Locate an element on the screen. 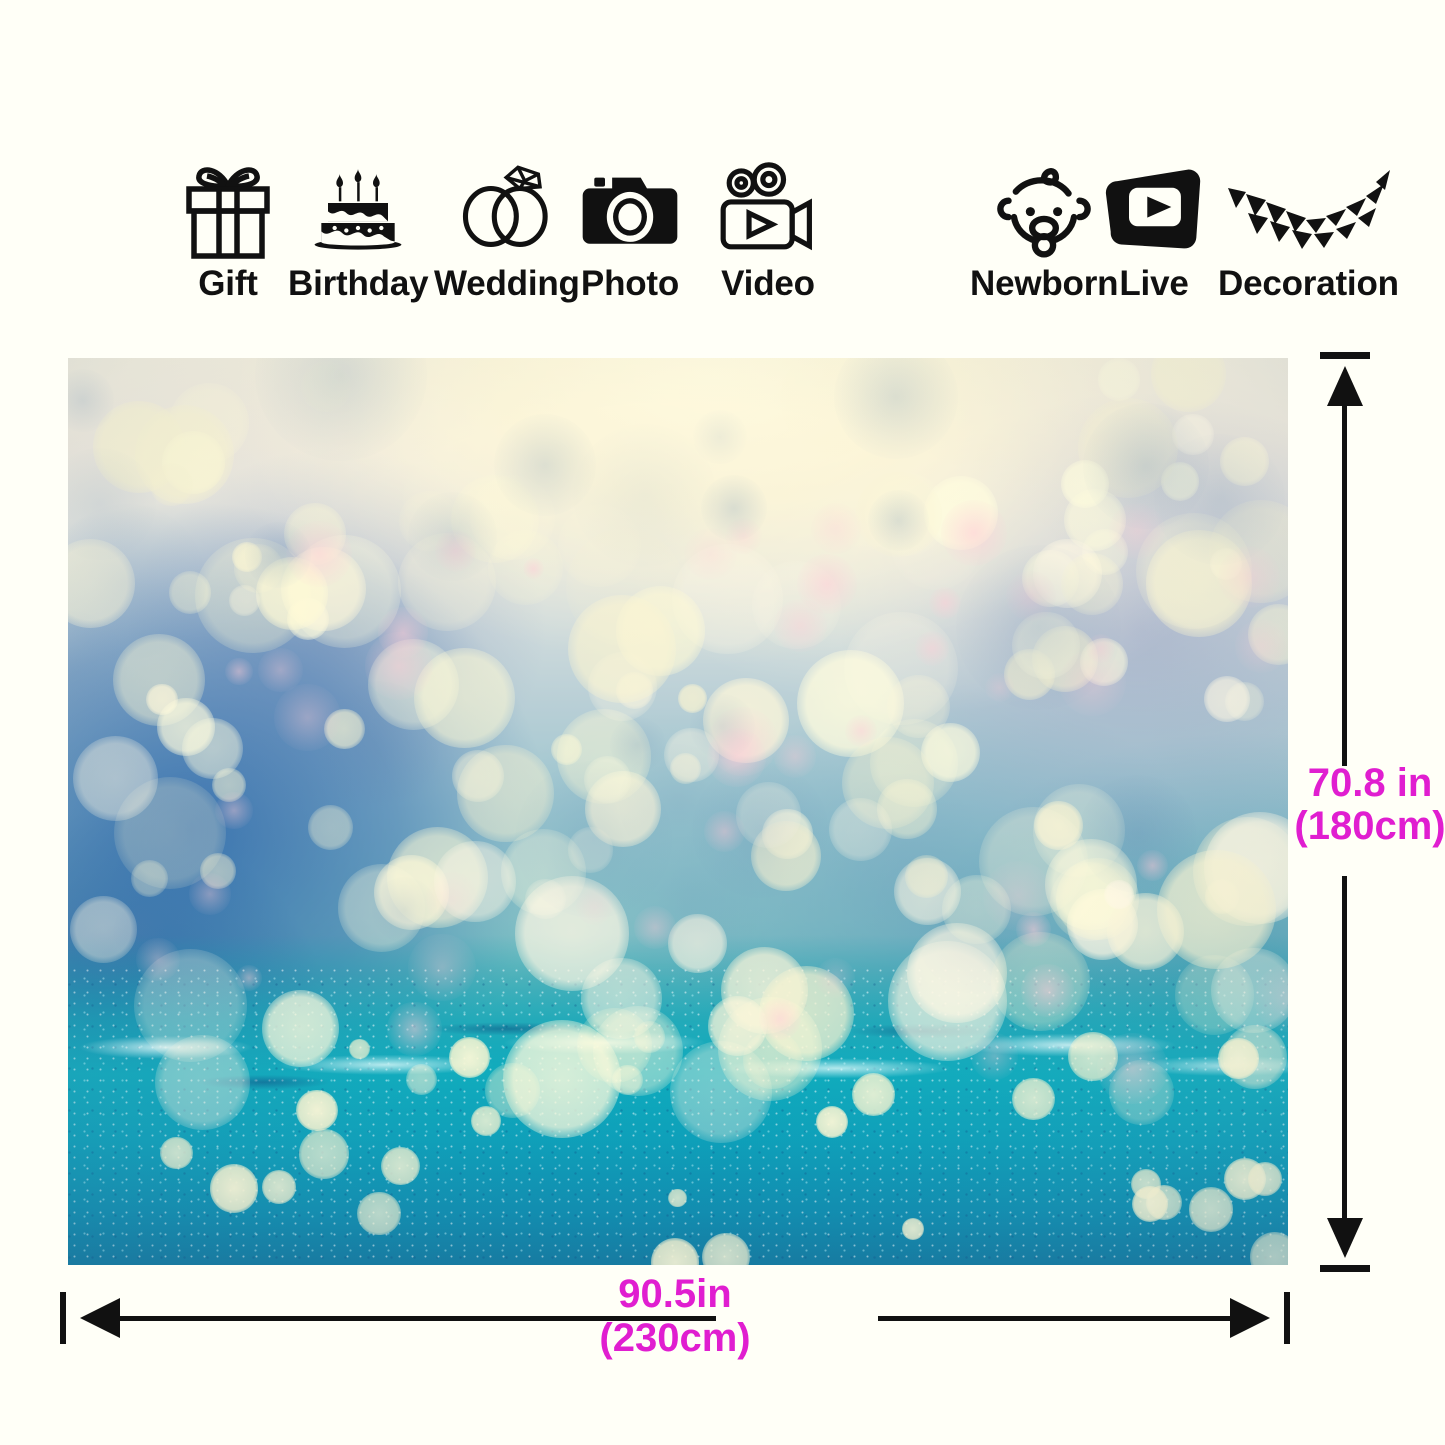  icon-label-photo: Photo is located at coordinates (630, 283).